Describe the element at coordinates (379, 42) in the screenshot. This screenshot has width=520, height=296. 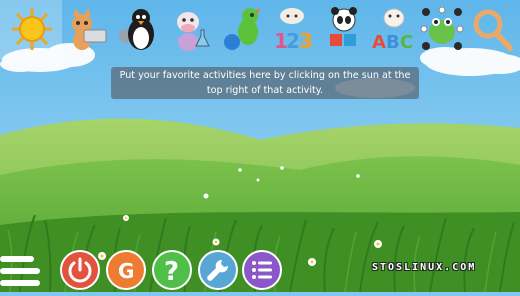
I see `svg-text: A` at that location.